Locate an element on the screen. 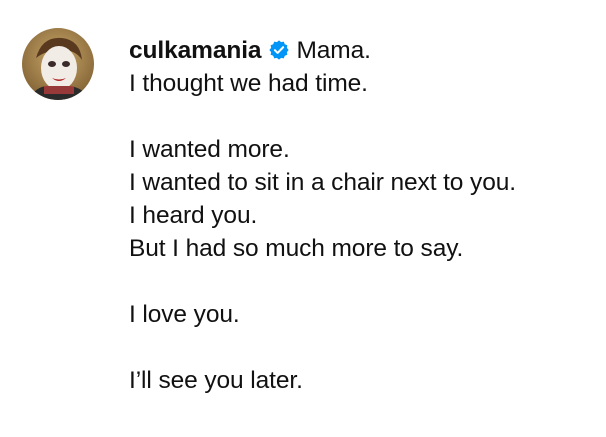 Image resolution: width=606 pixels, height=437 pixels. caption-line: Mama. is located at coordinates (333, 50).